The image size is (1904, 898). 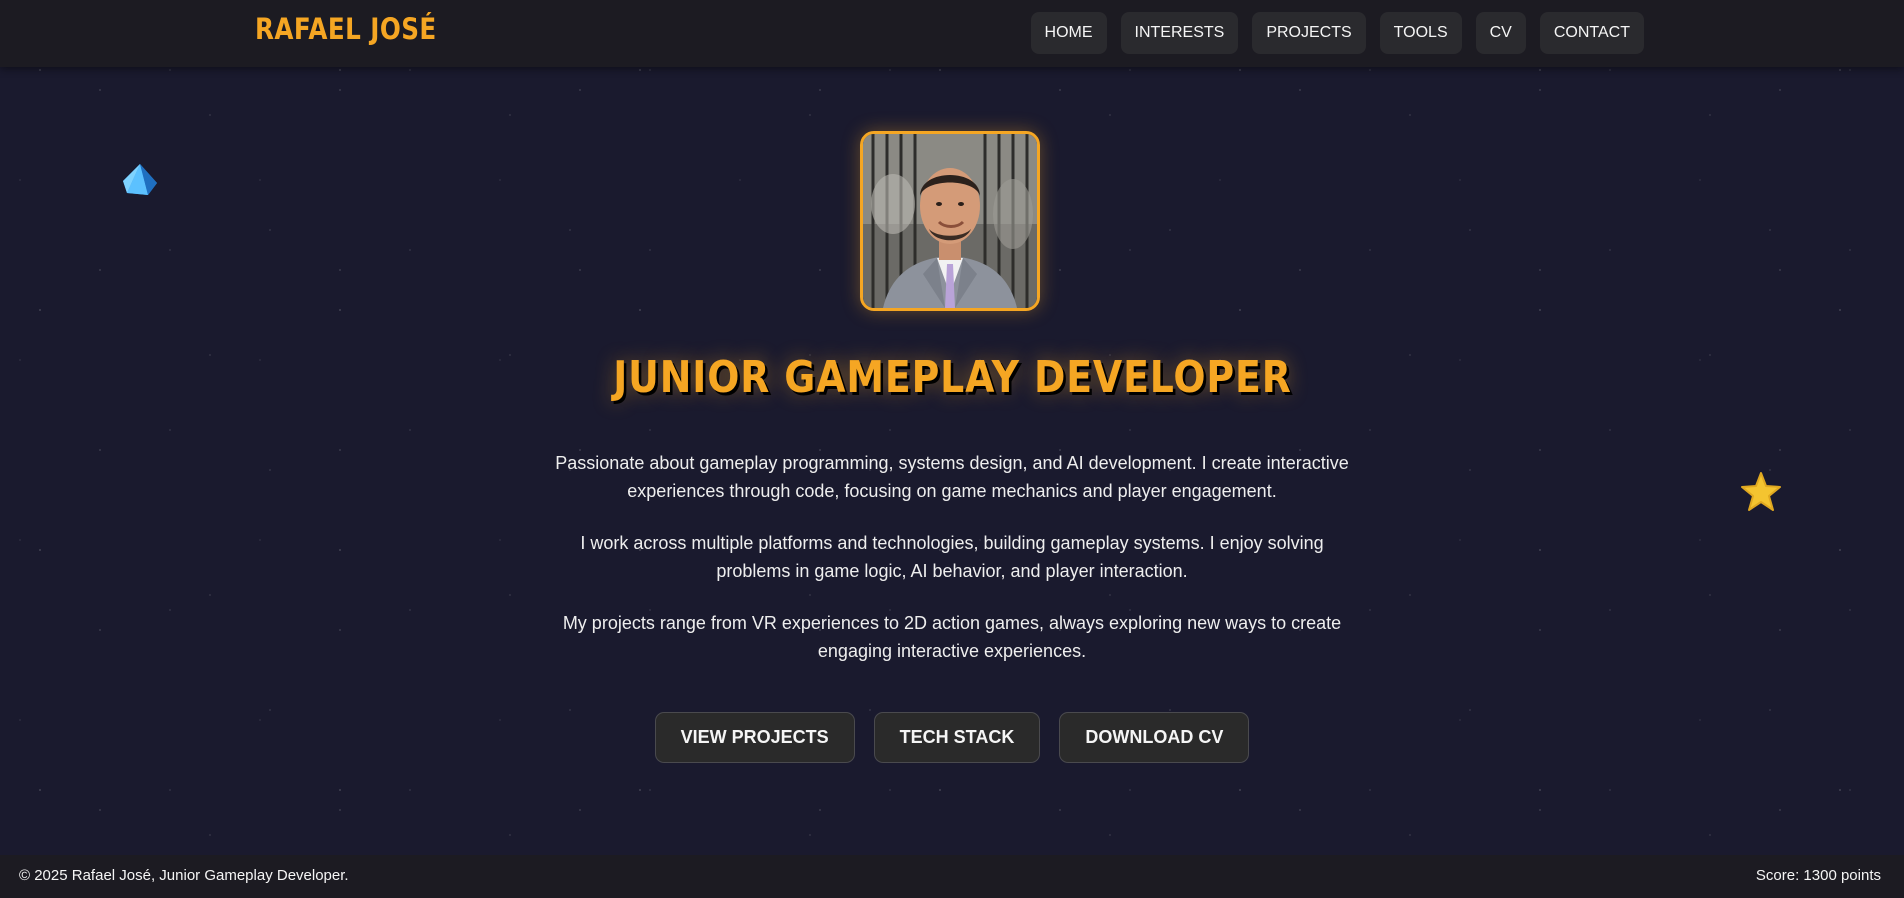 I want to click on hero-title: JUNIOR GAMEPLAY DEVELOPER, so click(x=952, y=377).